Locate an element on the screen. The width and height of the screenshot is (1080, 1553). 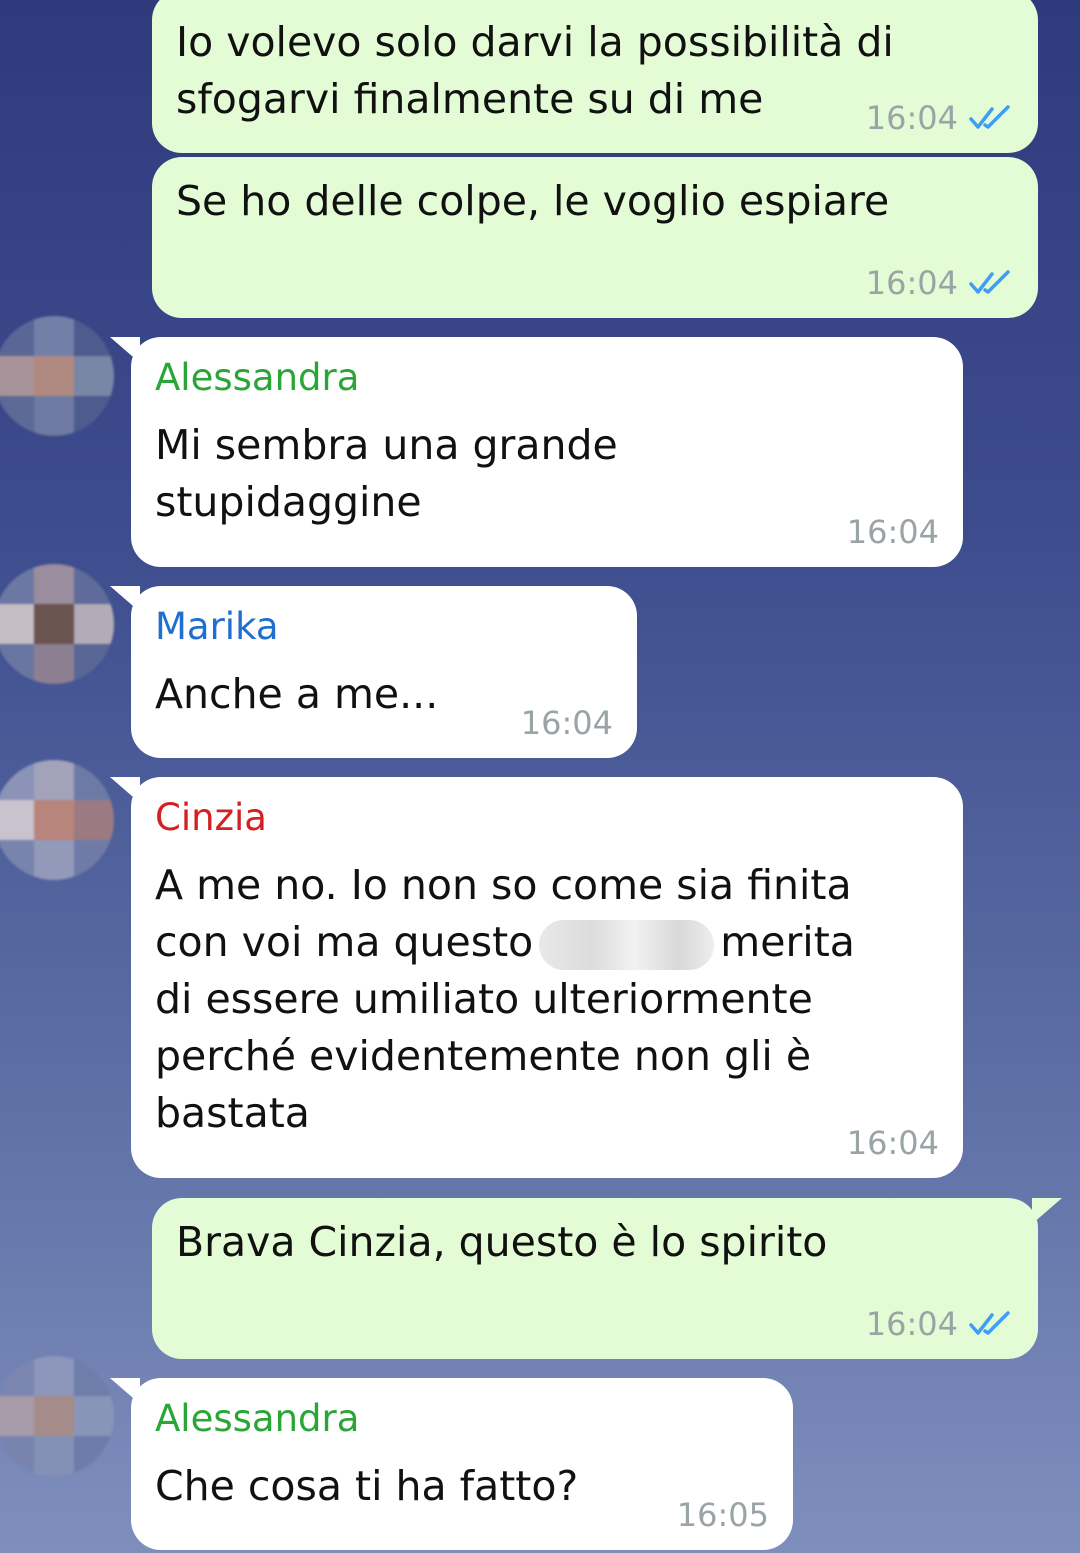
message-bubble-incoming: Alessandra Che cosa ti ha fatto? 16:05 is located at coordinates (462, 1464).